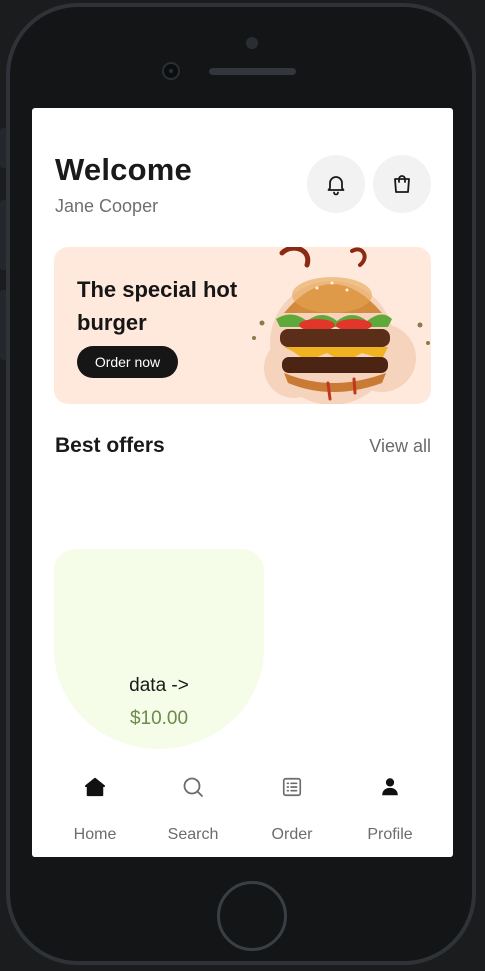 This screenshot has width=485, height=971. What do you see at coordinates (390, 787) in the screenshot?
I see `profile-icon` at bounding box center [390, 787].